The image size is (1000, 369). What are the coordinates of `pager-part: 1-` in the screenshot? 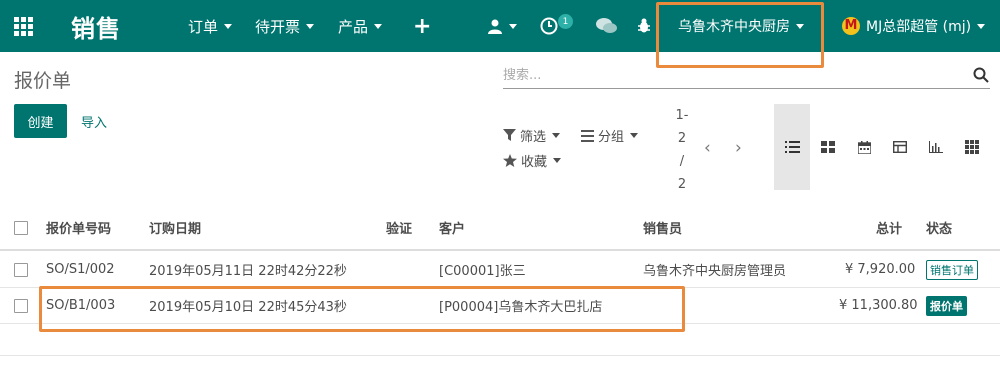 It's located at (682, 115).